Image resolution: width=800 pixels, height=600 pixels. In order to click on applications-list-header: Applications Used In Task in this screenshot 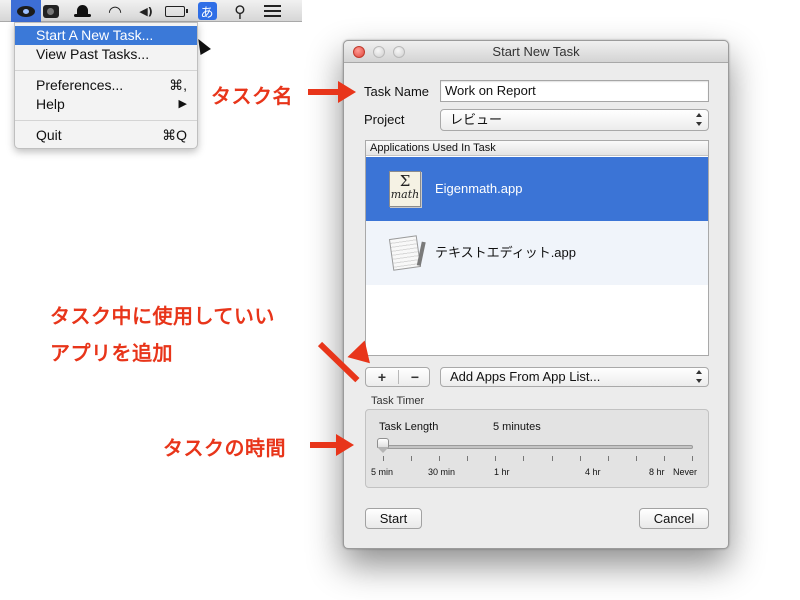, I will do `click(537, 148)`.